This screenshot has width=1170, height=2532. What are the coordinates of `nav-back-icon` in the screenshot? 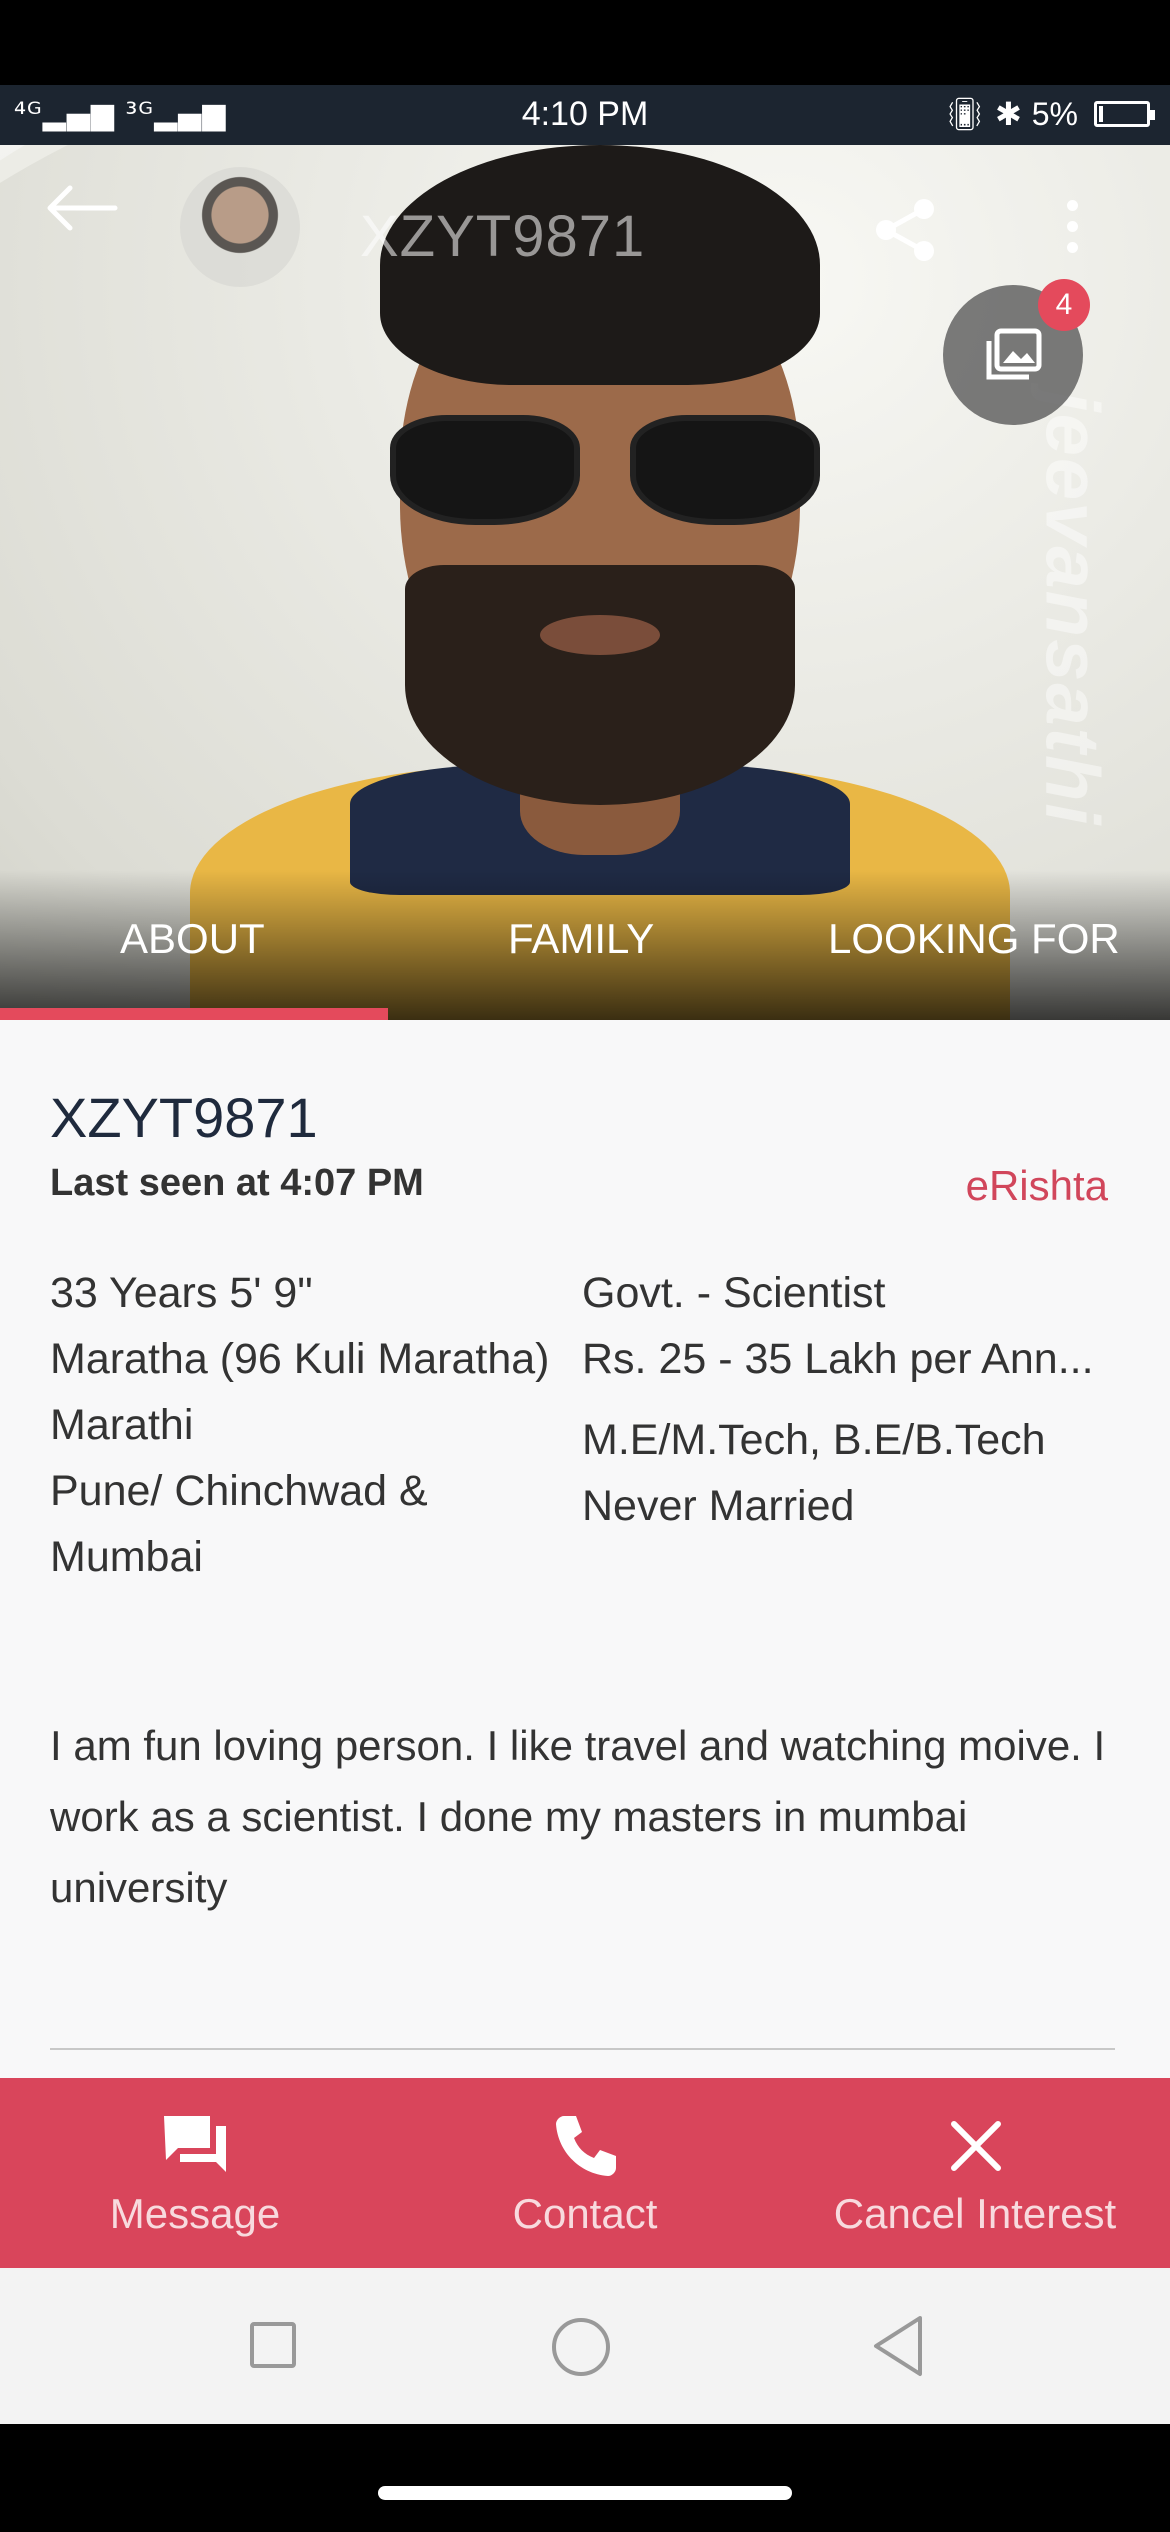 It's located at (898, 2346).